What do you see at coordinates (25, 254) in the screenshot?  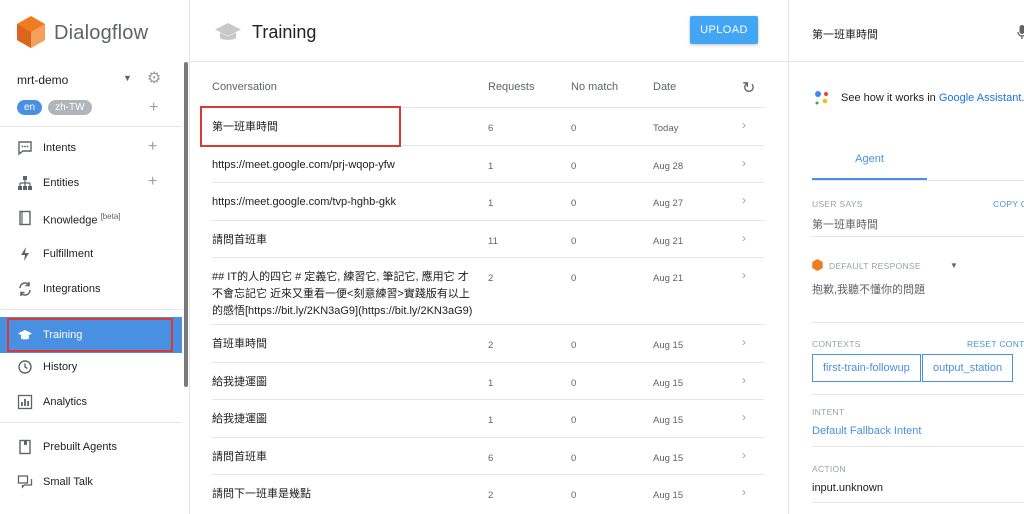 I see `lightning-icon` at bounding box center [25, 254].